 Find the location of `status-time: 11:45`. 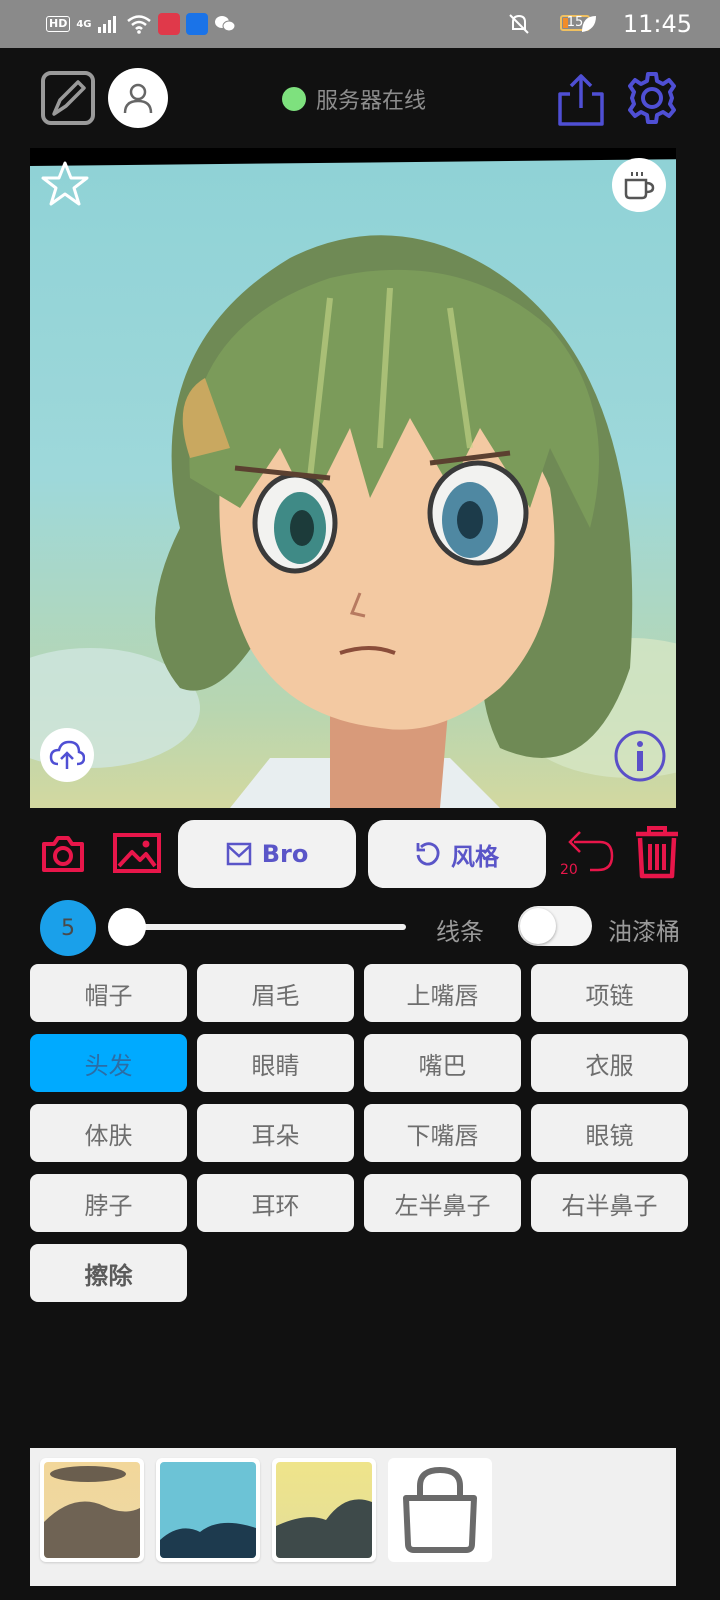

status-time: 11:45 is located at coordinates (657, 24).